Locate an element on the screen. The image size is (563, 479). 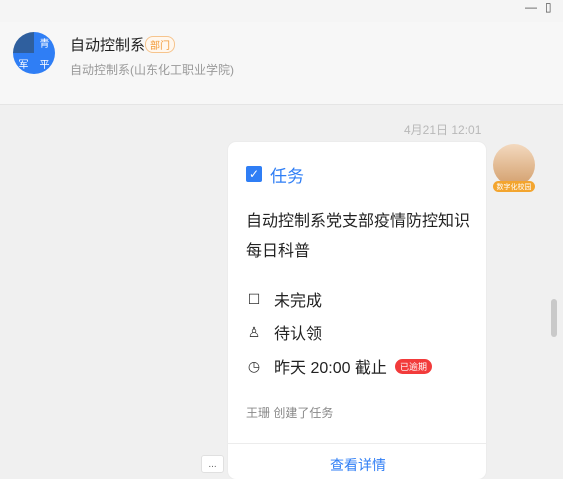
chat-subtitle: 自动控制系(山东化工职业学院) is located at coordinates (152, 70).